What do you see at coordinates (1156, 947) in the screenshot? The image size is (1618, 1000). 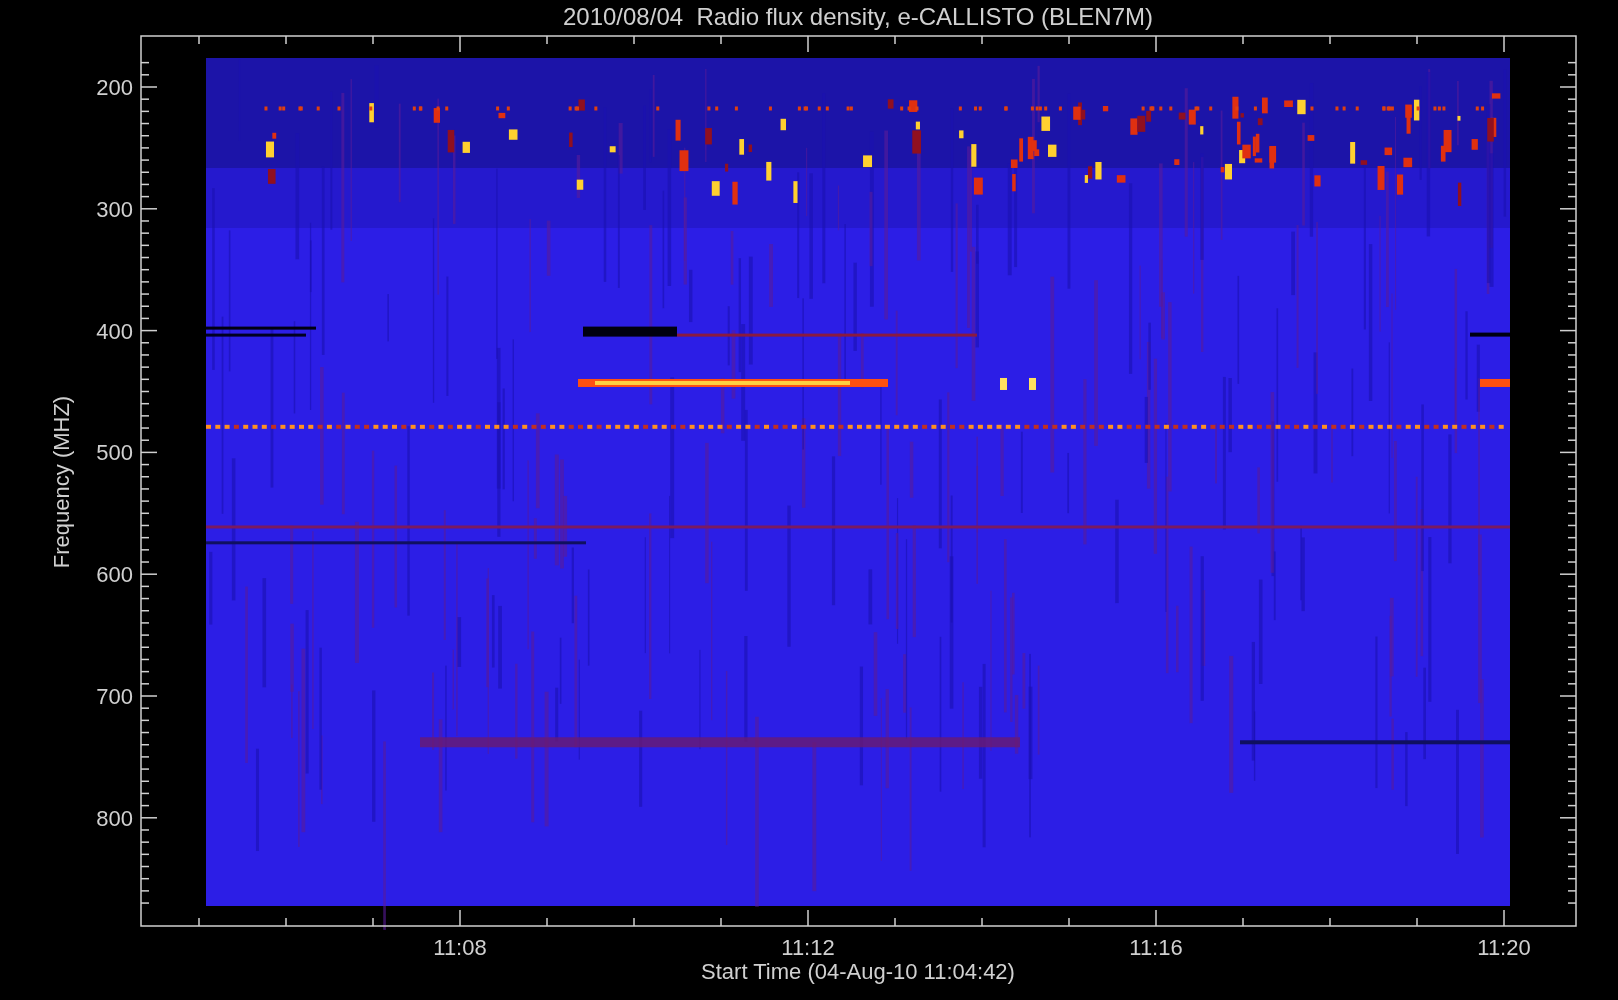 I see `axis-tick-label: 11:16` at bounding box center [1156, 947].